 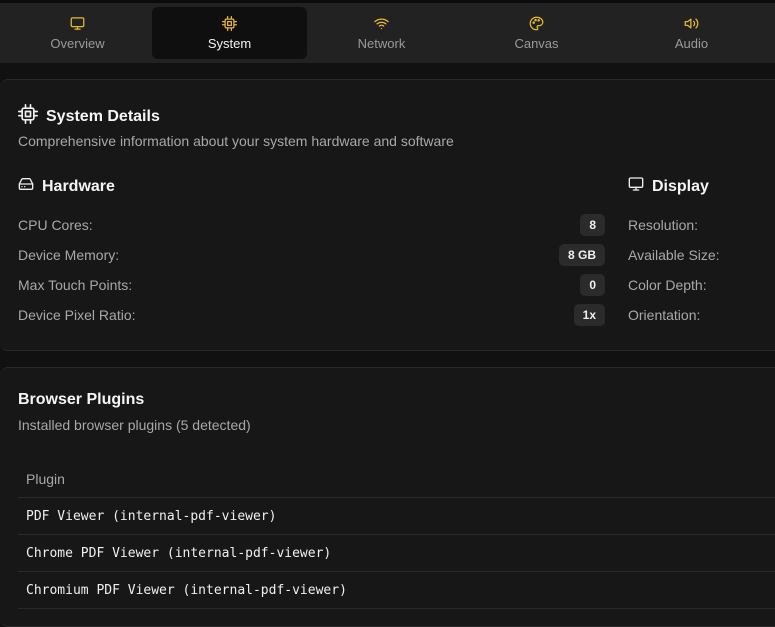 I want to click on row-label: Device Memory:, so click(x=69, y=255).